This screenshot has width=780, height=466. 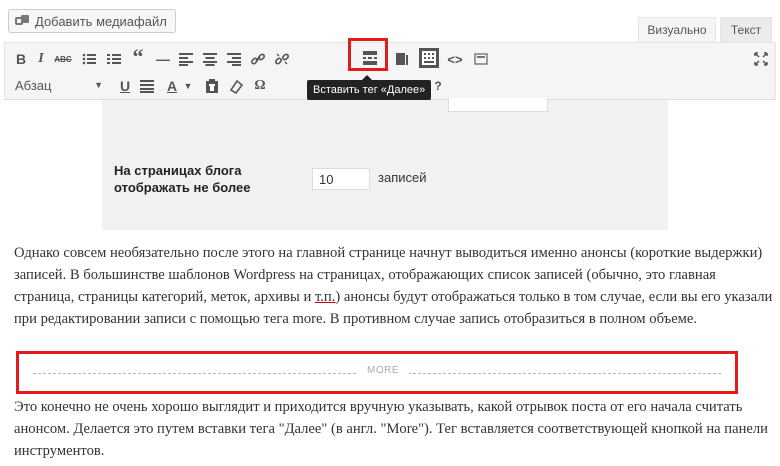 I want to click on toolbar-toggle-icon, so click(x=429, y=58).